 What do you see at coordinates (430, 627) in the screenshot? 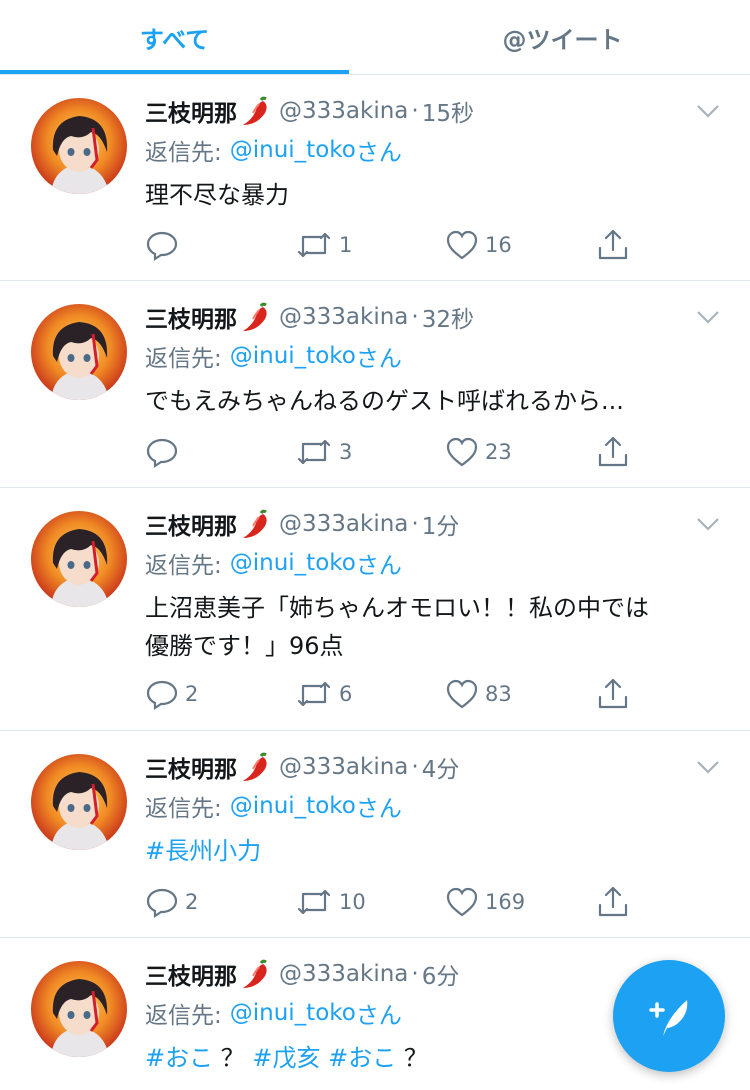
I see `tweet-text: 上沼恵美子「姉ちゃんオモロい！！私の中では 優勝です！」96点` at bounding box center [430, 627].